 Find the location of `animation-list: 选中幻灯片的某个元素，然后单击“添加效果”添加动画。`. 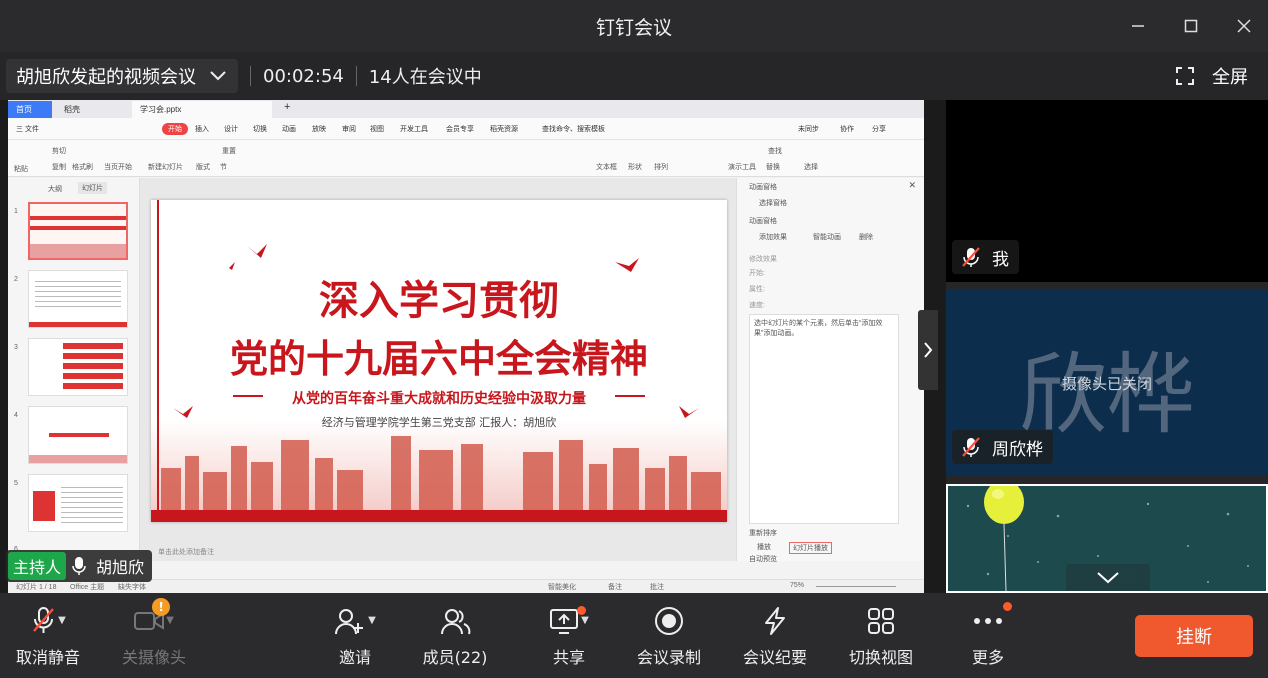

animation-list: 选中幻灯片的某个元素，然后单击“添加效果”添加动画。 is located at coordinates (824, 419).